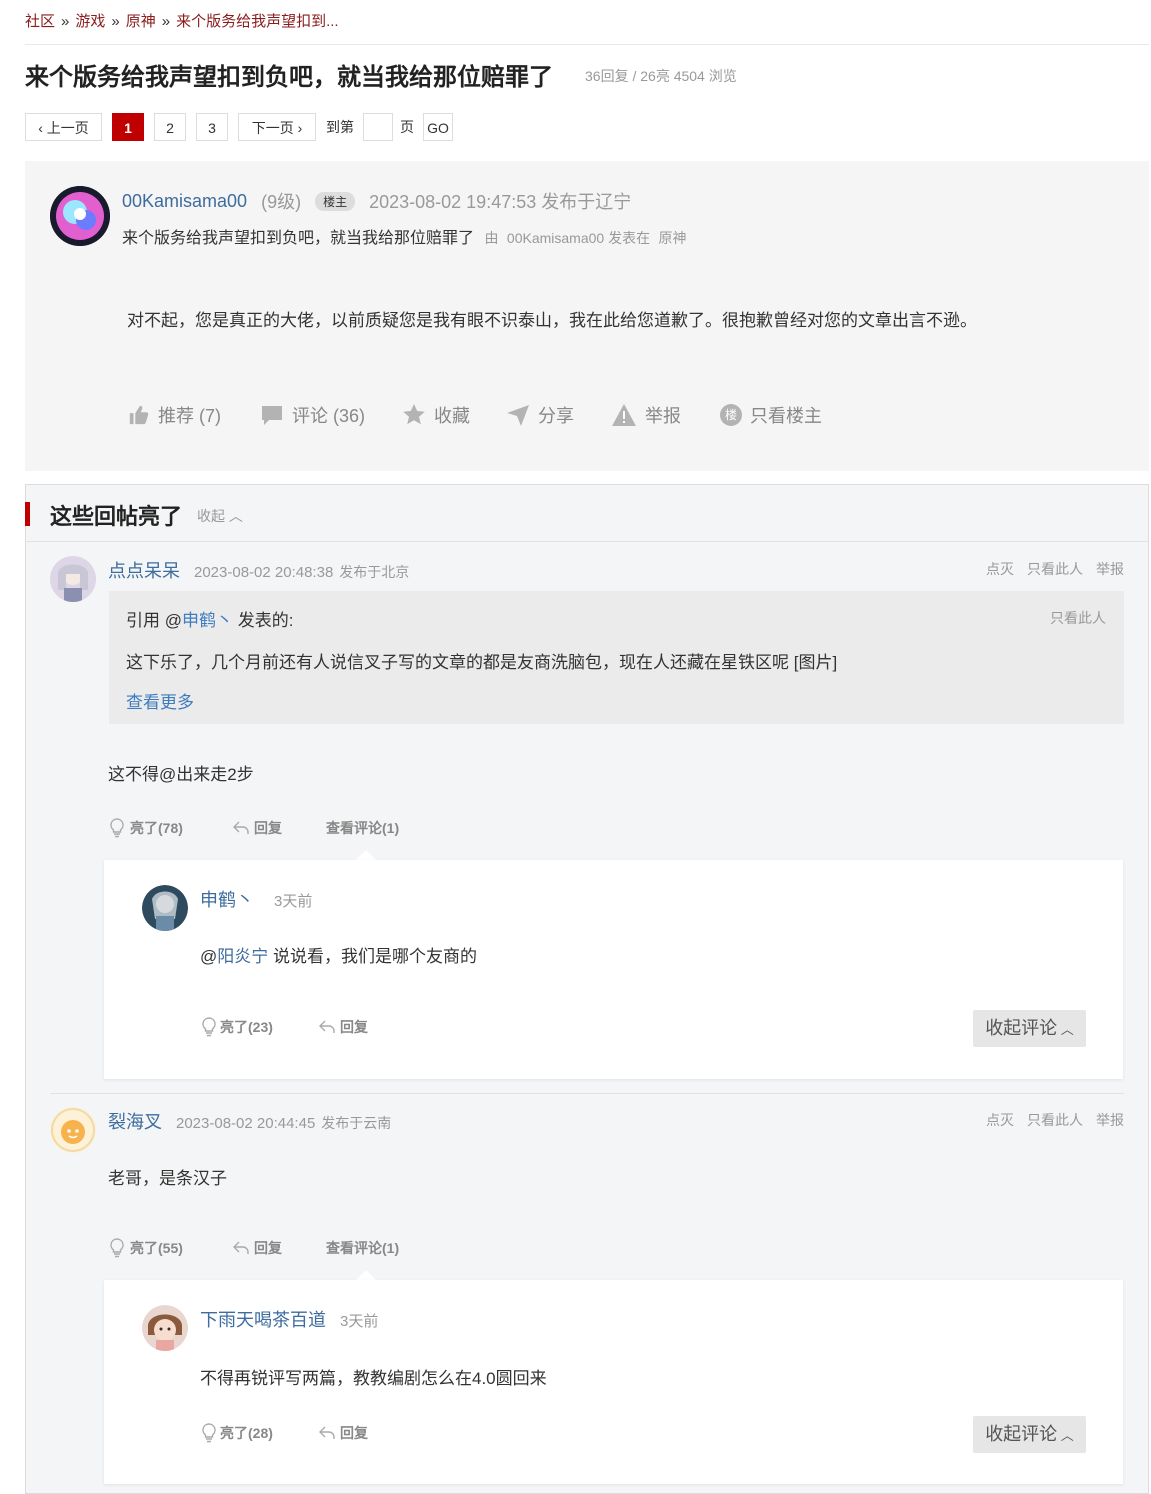  I want to click on recommend-label: 推荐 (7), so click(189, 416).